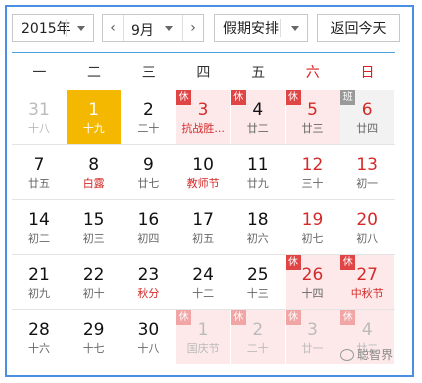 The image size is (422, 383). Describe the element at coordinates (113, 28) in the screenshot. I see `prev-month-button: ‹` at that location.